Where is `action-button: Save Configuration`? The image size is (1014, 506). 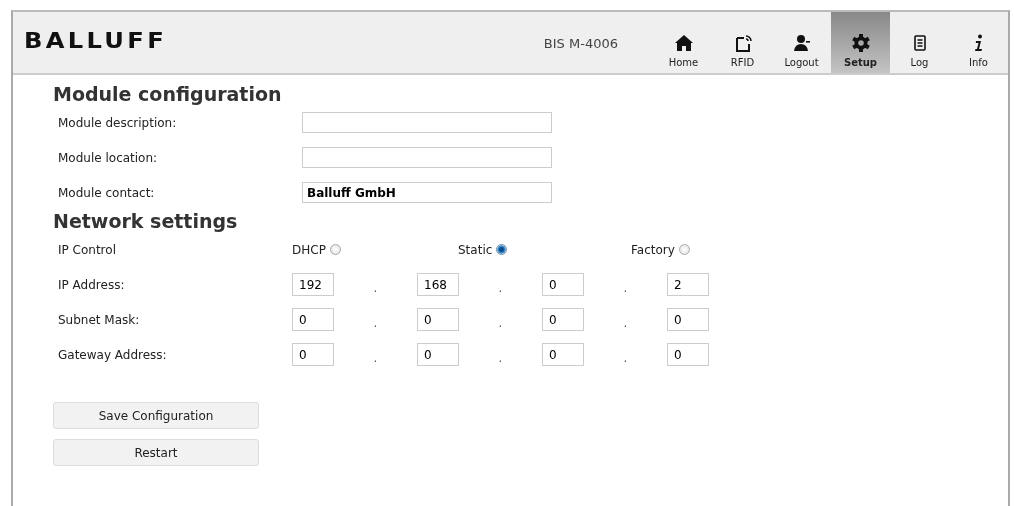 action-button: Save Configuration is located at coordinates (156, 415).